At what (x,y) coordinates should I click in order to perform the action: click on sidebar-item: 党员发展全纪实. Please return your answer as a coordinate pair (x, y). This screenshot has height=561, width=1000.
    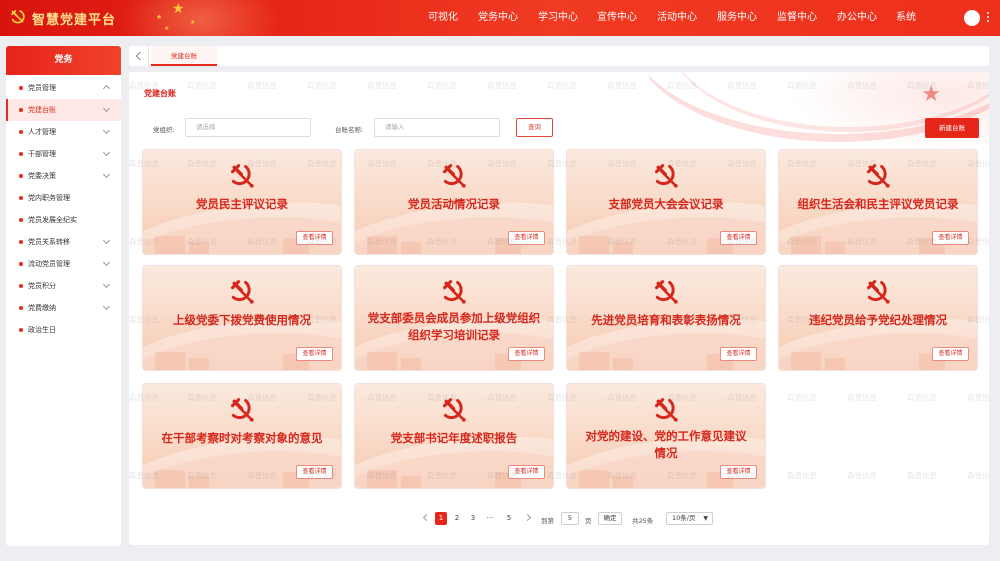
    Looking at the image, I should click on (63, 220).